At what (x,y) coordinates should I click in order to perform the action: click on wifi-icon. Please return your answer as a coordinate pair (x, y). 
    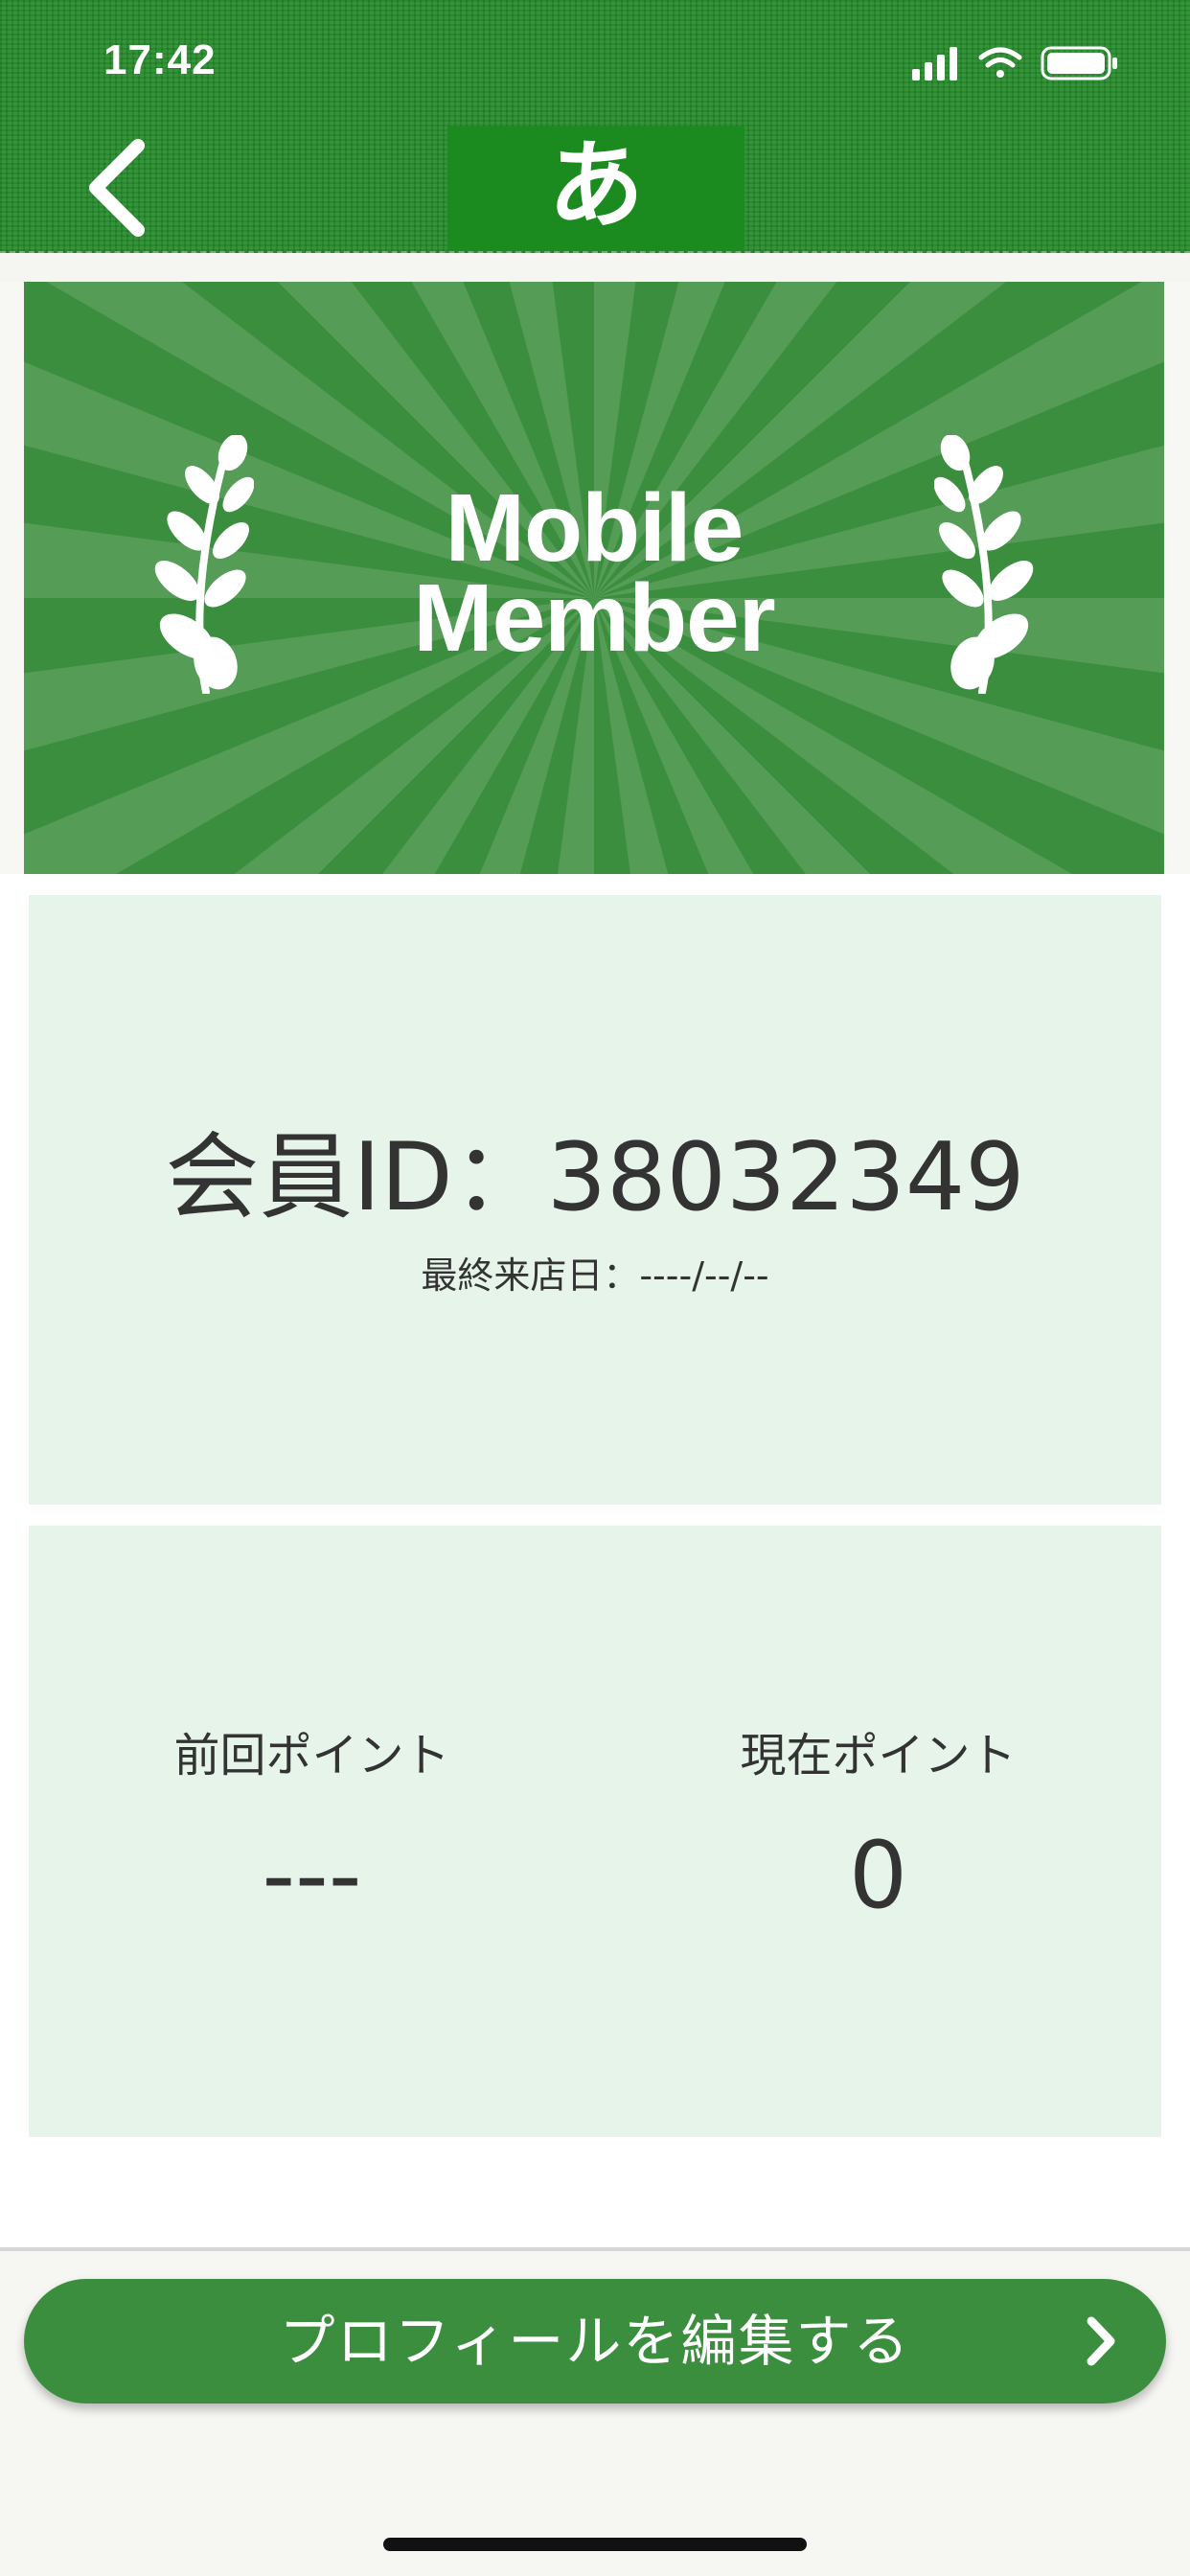
    Looking at the image, I should click on (1000, 63).